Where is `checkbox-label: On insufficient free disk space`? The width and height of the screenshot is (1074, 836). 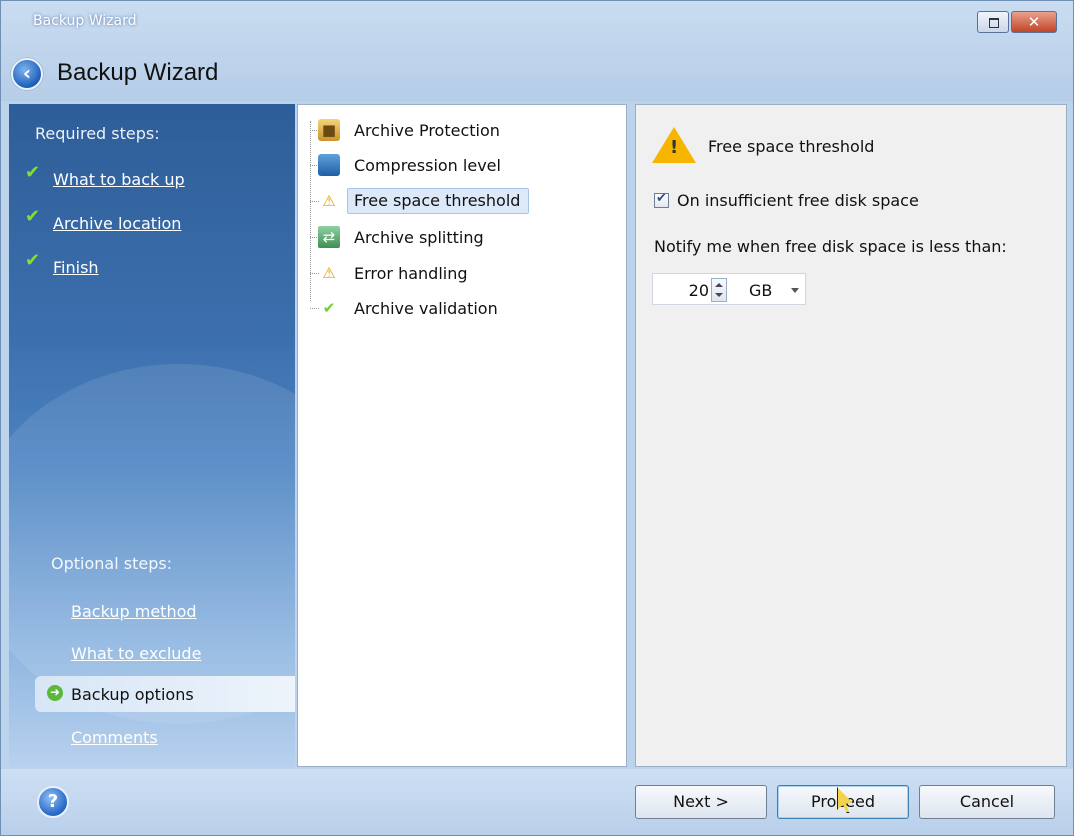
checkbox-label: On insufficient free disk space is located at coordinates (798, 200).